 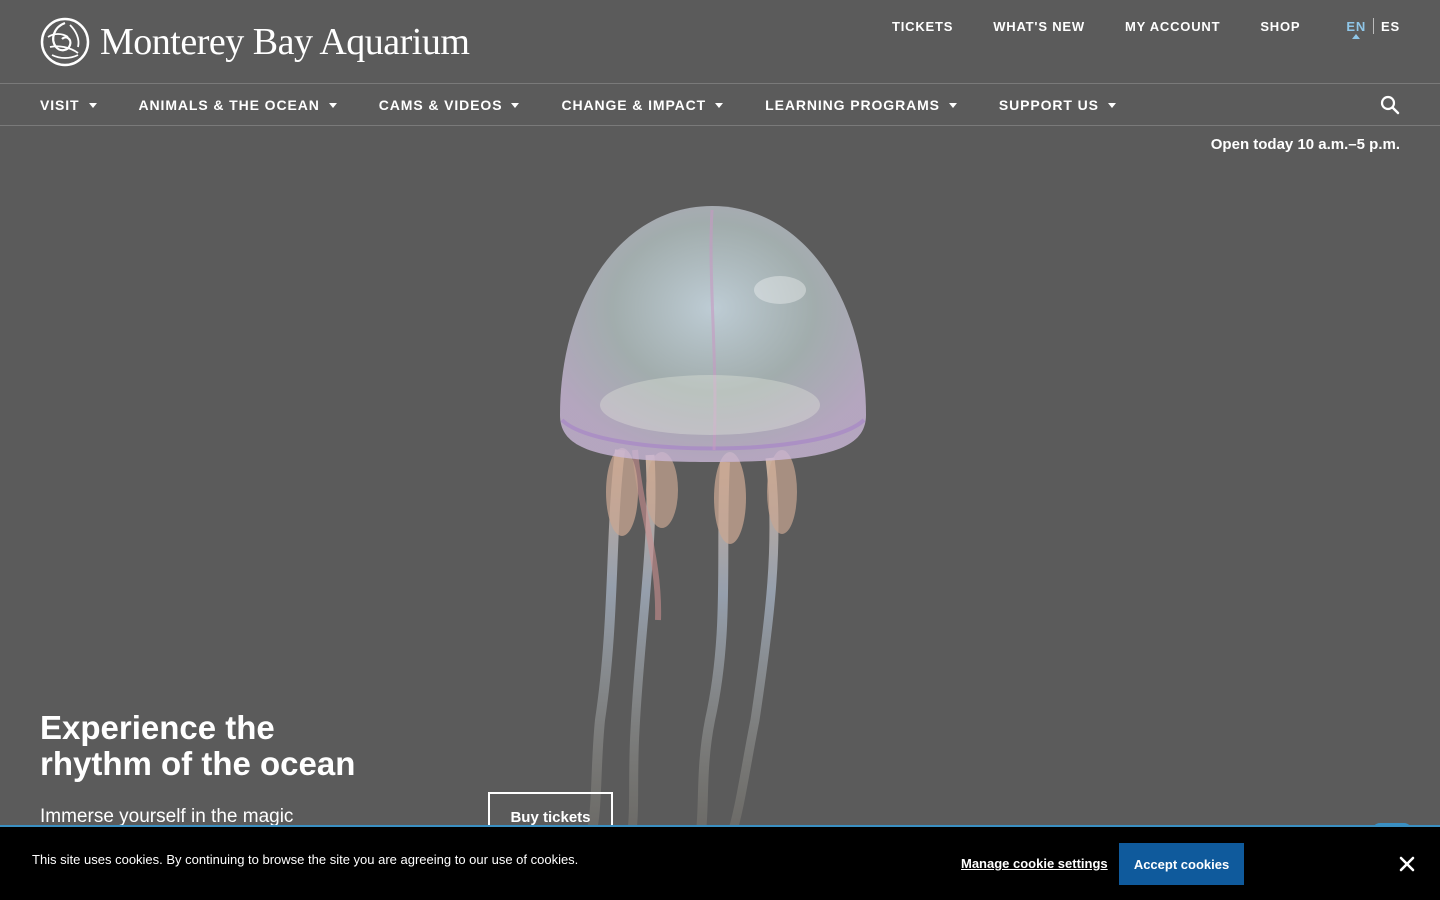 What do you see at coordinates (157, 727) in the screenshot?
I see `hero-title-line-1: Experience the` at bounding box center [157, 727].